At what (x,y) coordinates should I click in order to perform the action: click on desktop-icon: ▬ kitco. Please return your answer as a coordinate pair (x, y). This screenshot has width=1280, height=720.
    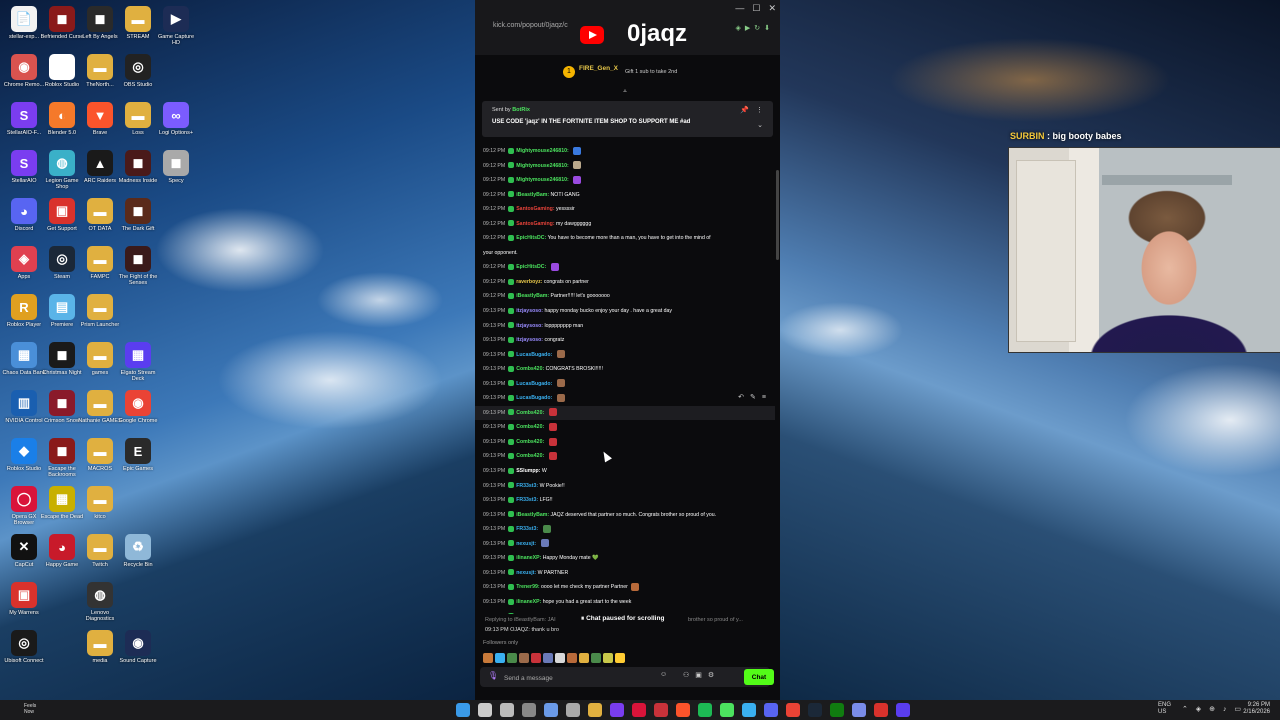
    Looking at the image, I should click on (100, 508).